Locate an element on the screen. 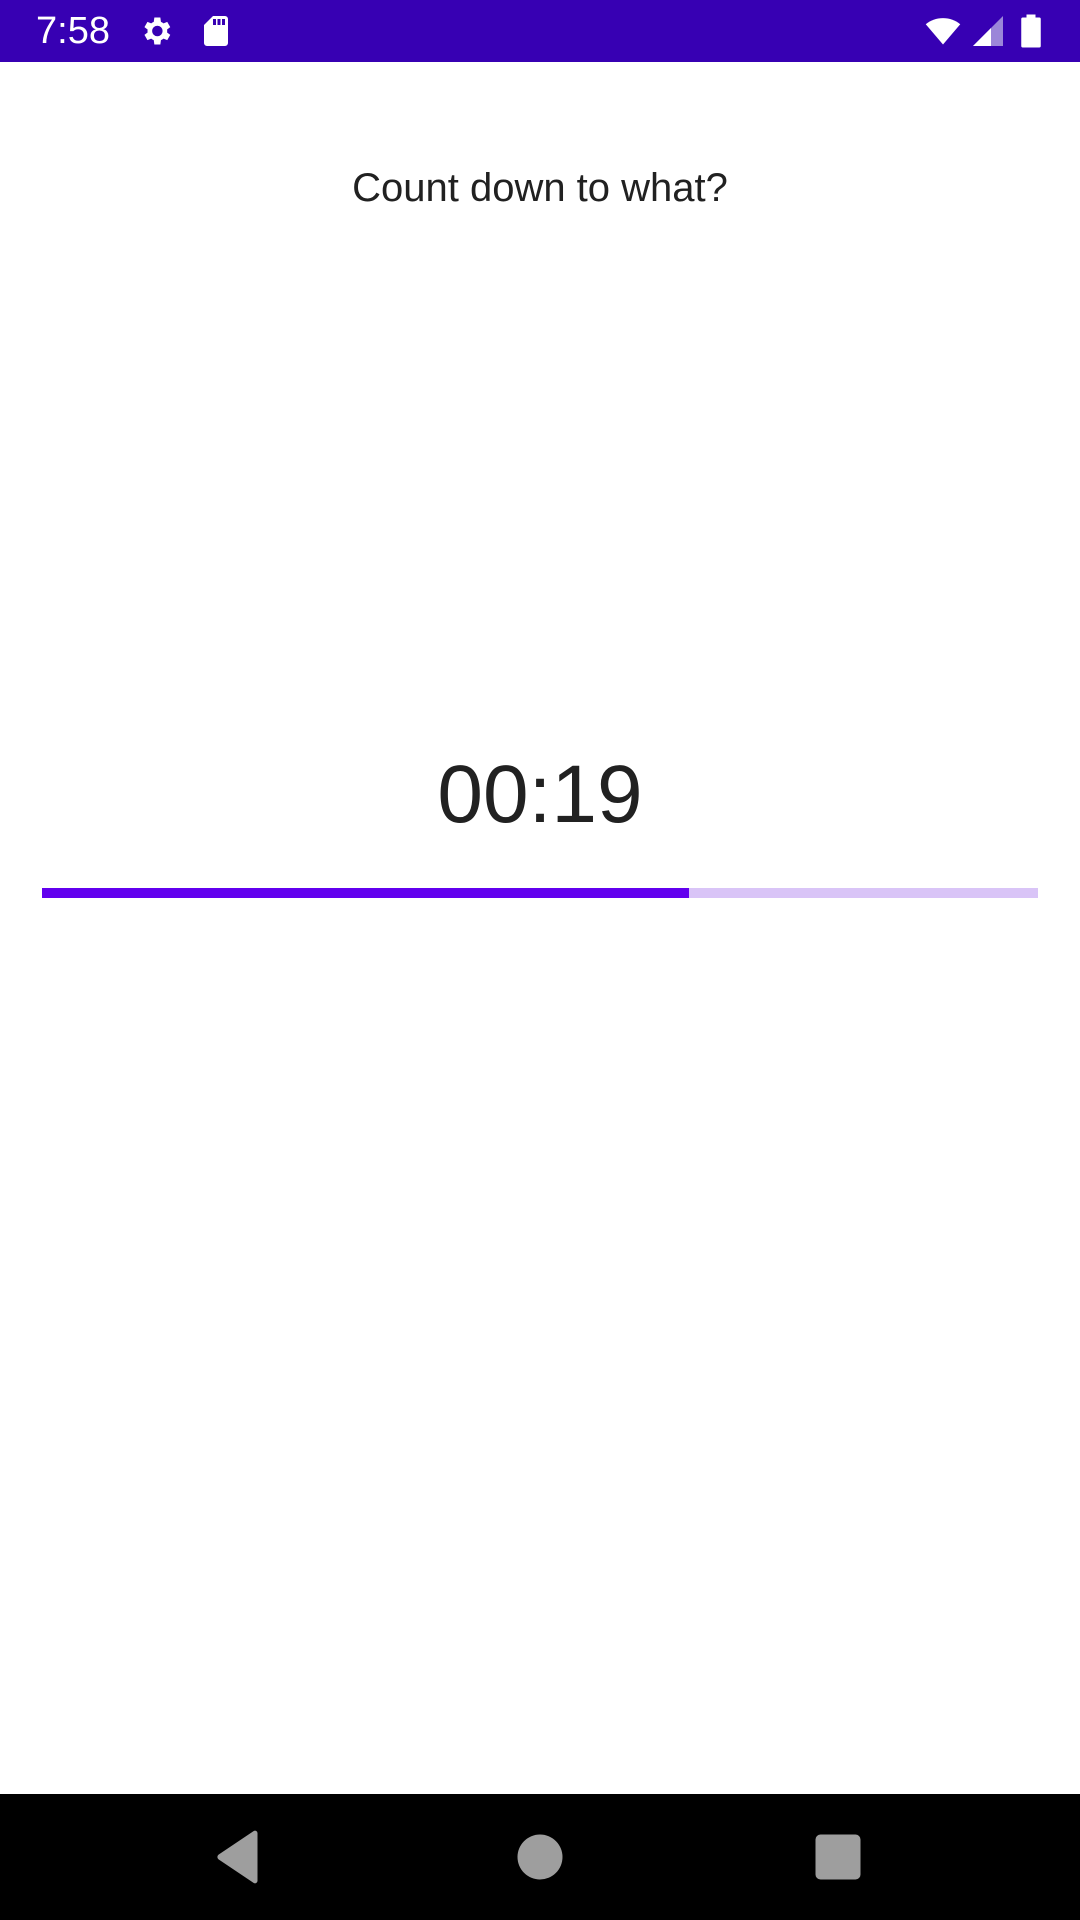  countdown-timer: 00:19 is located at coordinates (540, 794).